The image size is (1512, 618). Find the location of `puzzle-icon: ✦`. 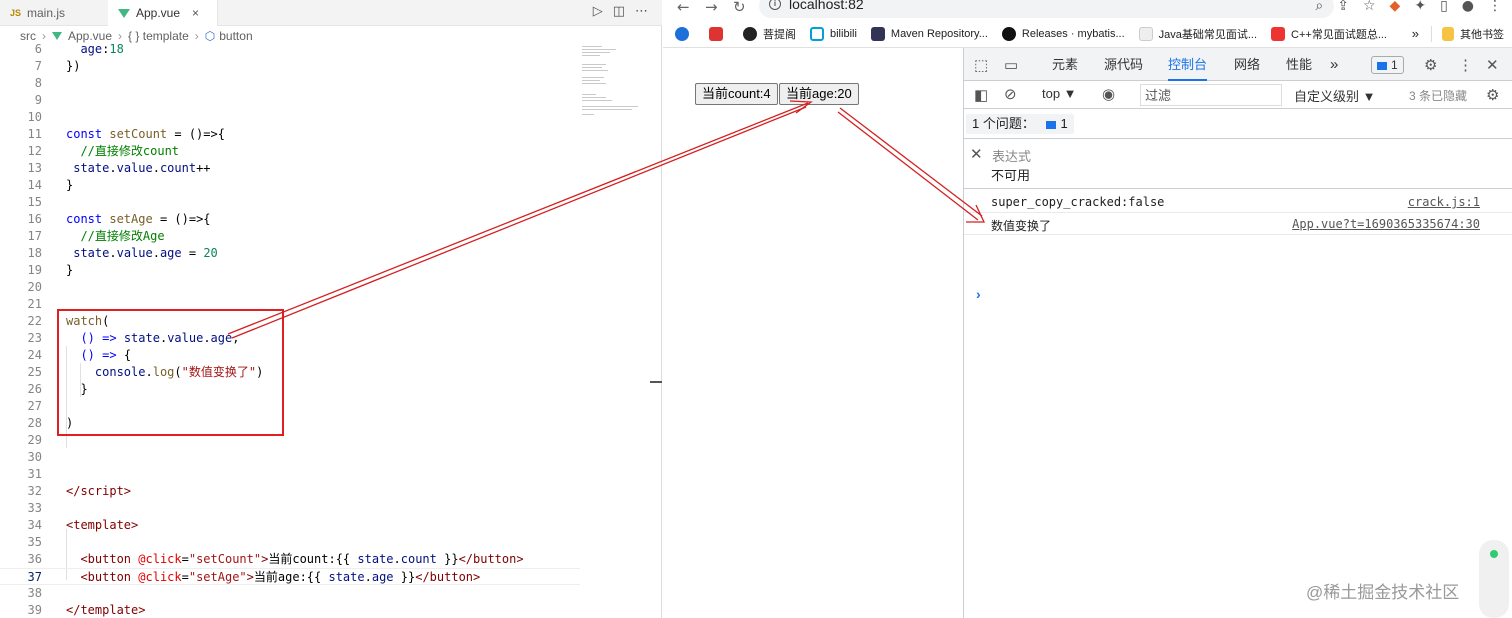

puzzle-icon: ✦ is located at coordinates (1420, 7).